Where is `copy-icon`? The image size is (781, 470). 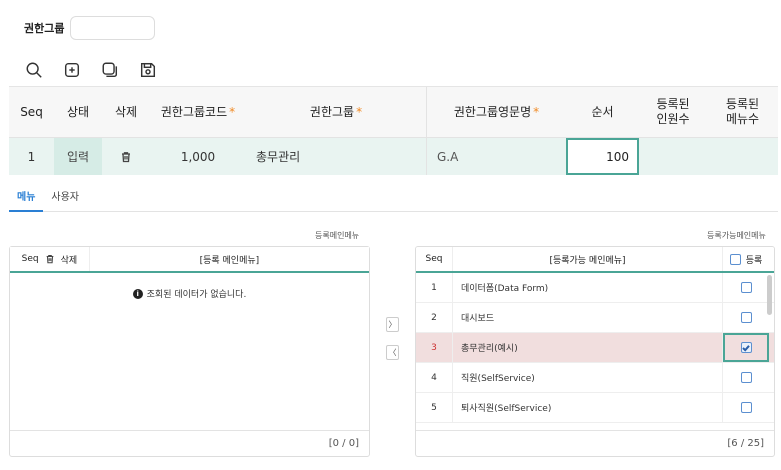
copy-icon is located at coordinates (110, 70).